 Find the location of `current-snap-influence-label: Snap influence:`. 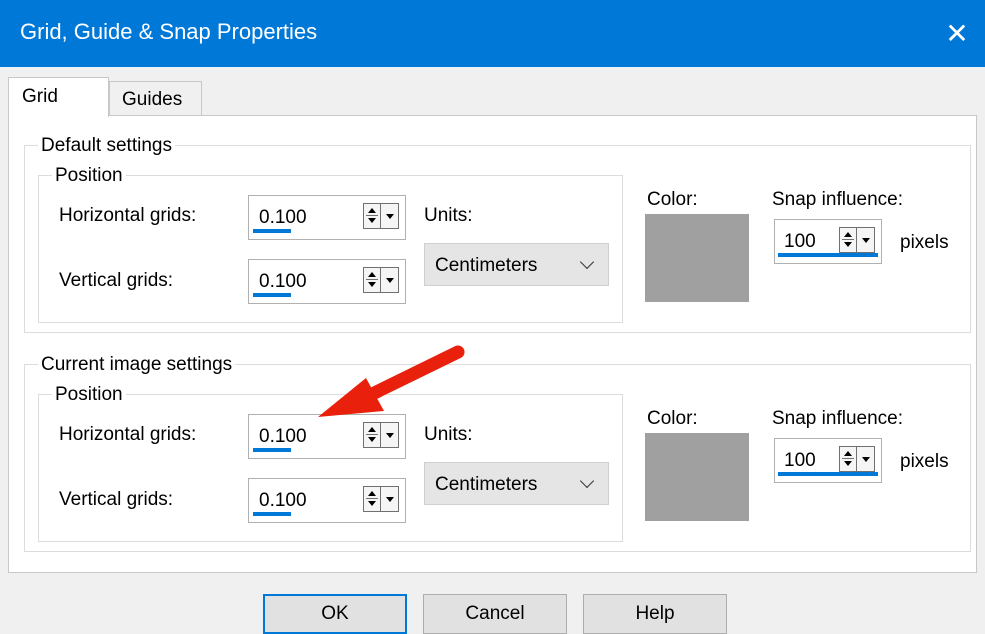

current-snap-influence-label: Snap influence: is located at coordinates (837, 418).